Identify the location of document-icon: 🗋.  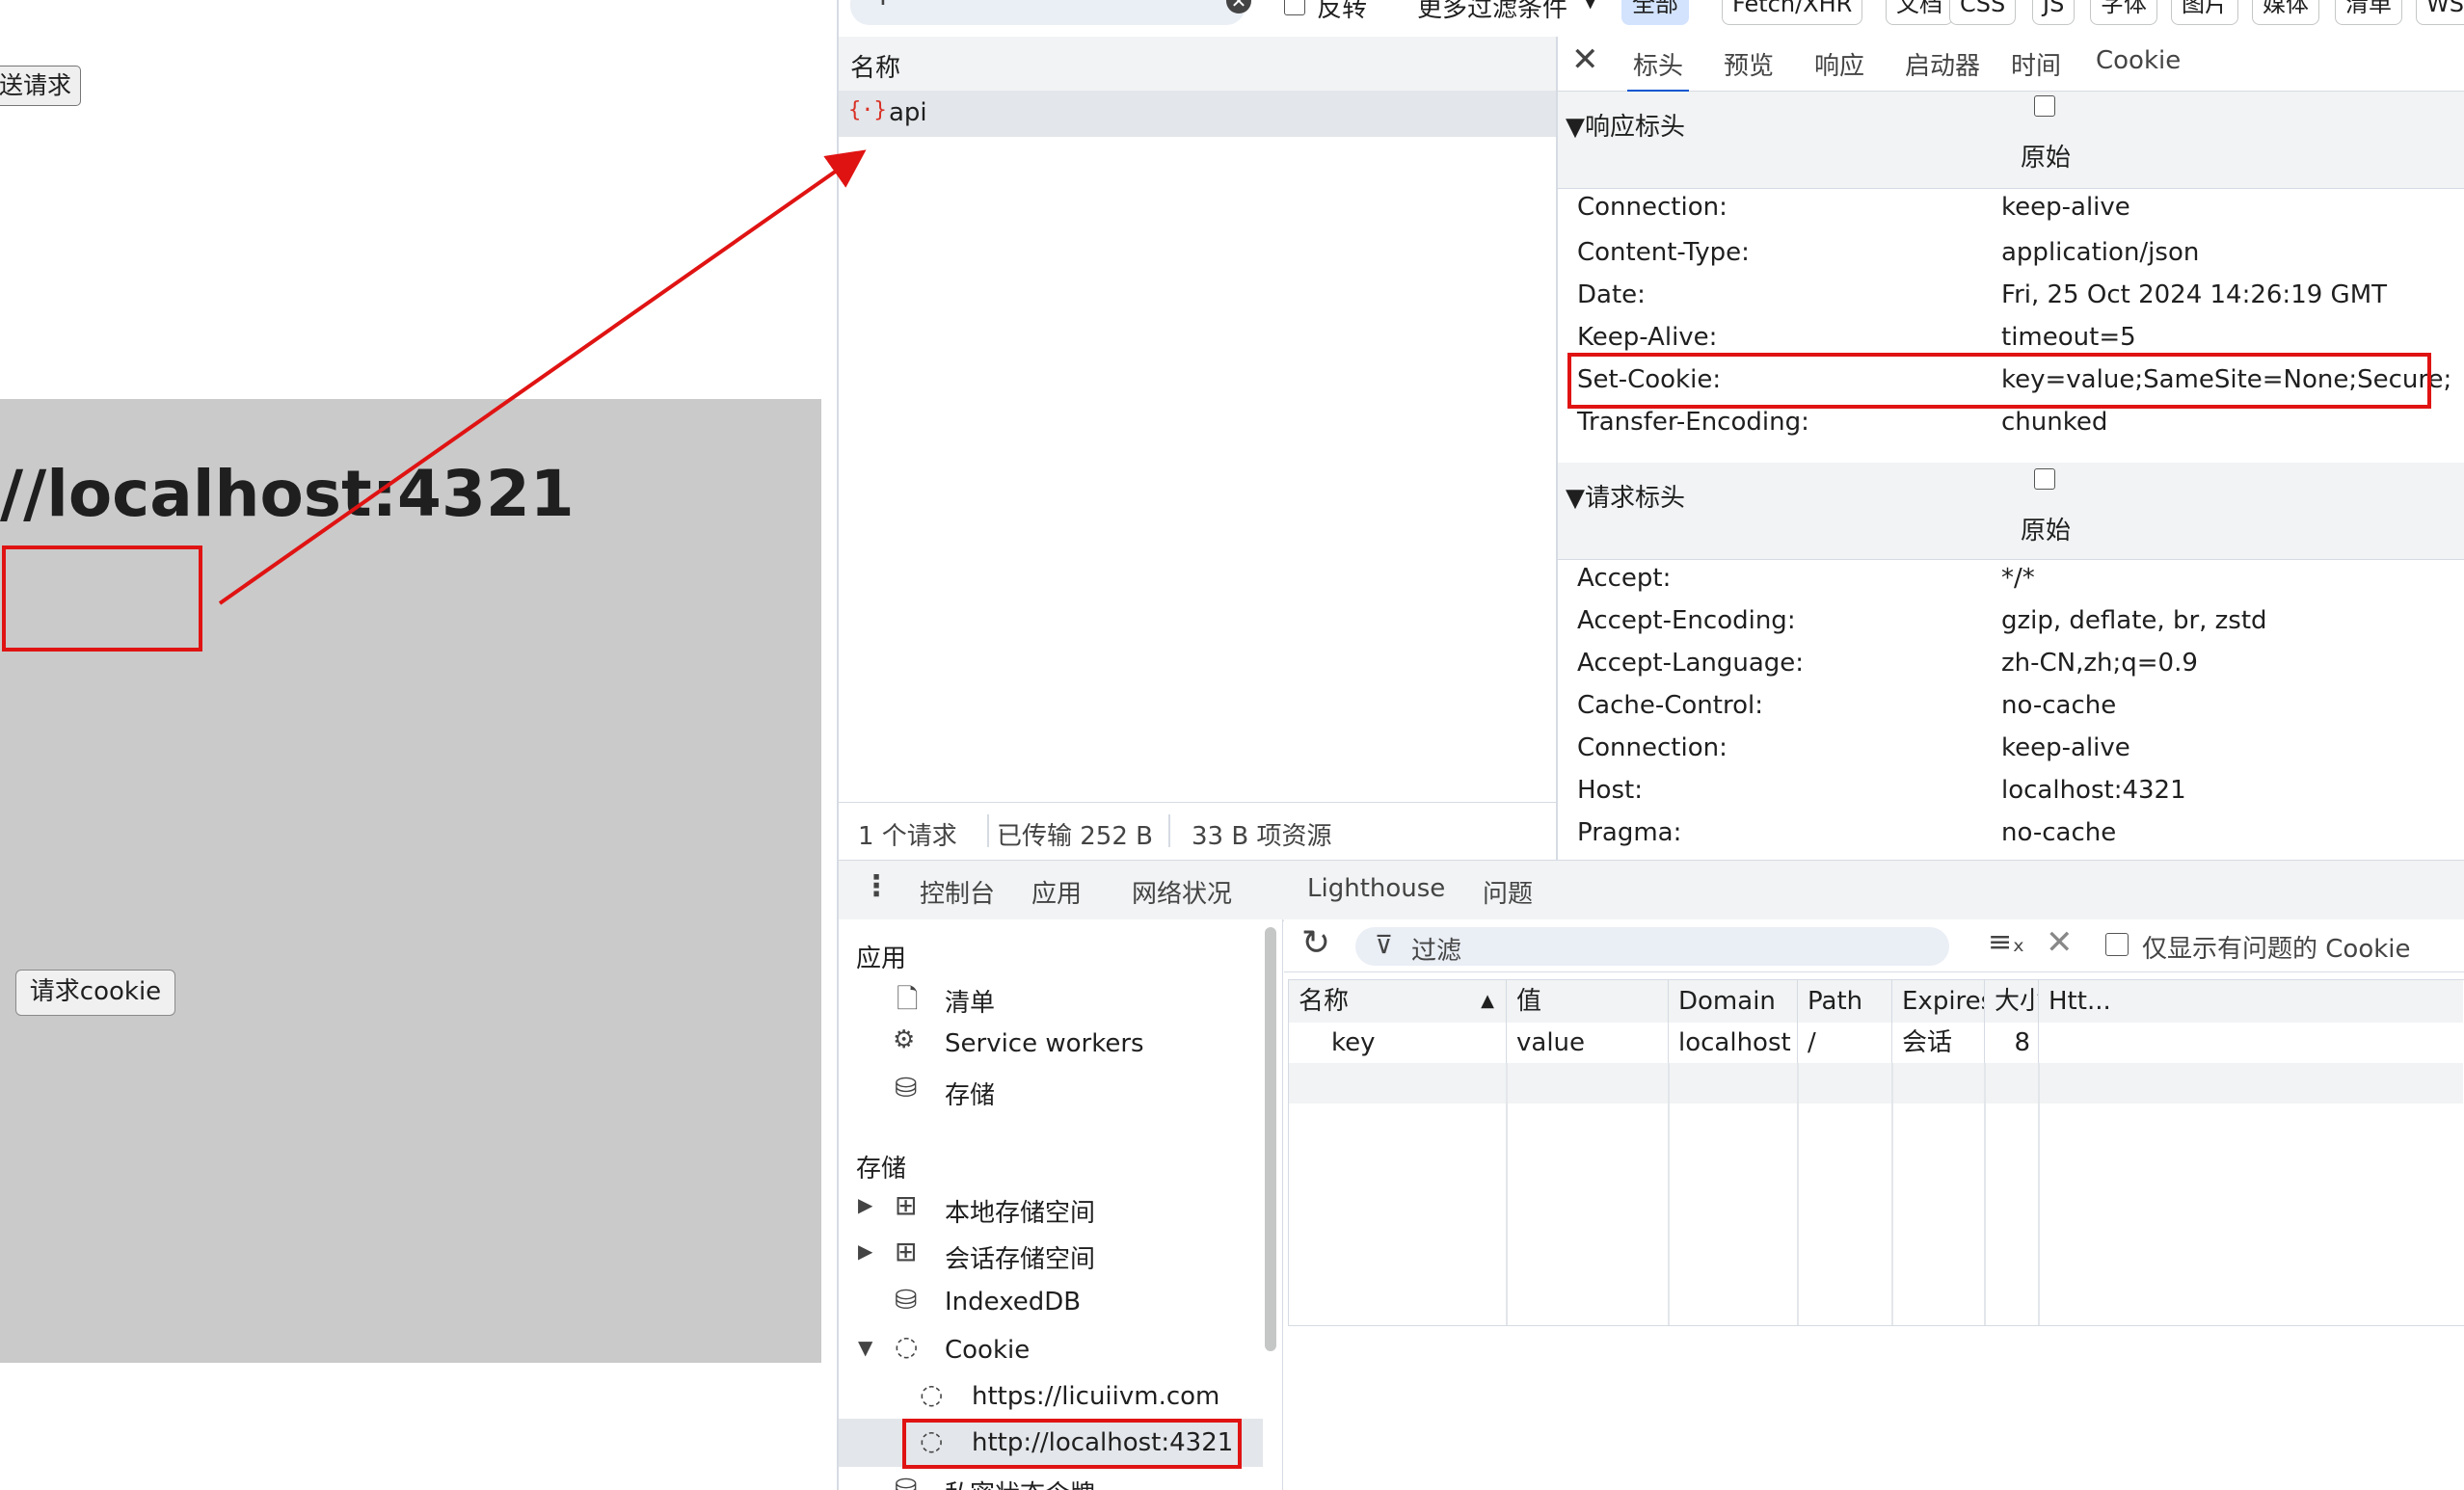
(908, 999).